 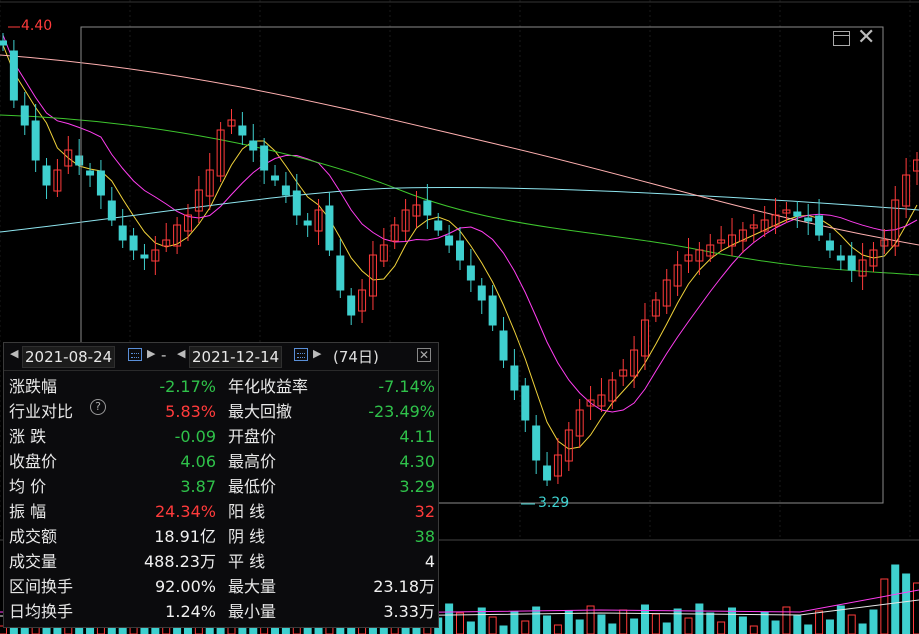 I want to click on stat-label: 阴 线, so click(x=247, y=536).